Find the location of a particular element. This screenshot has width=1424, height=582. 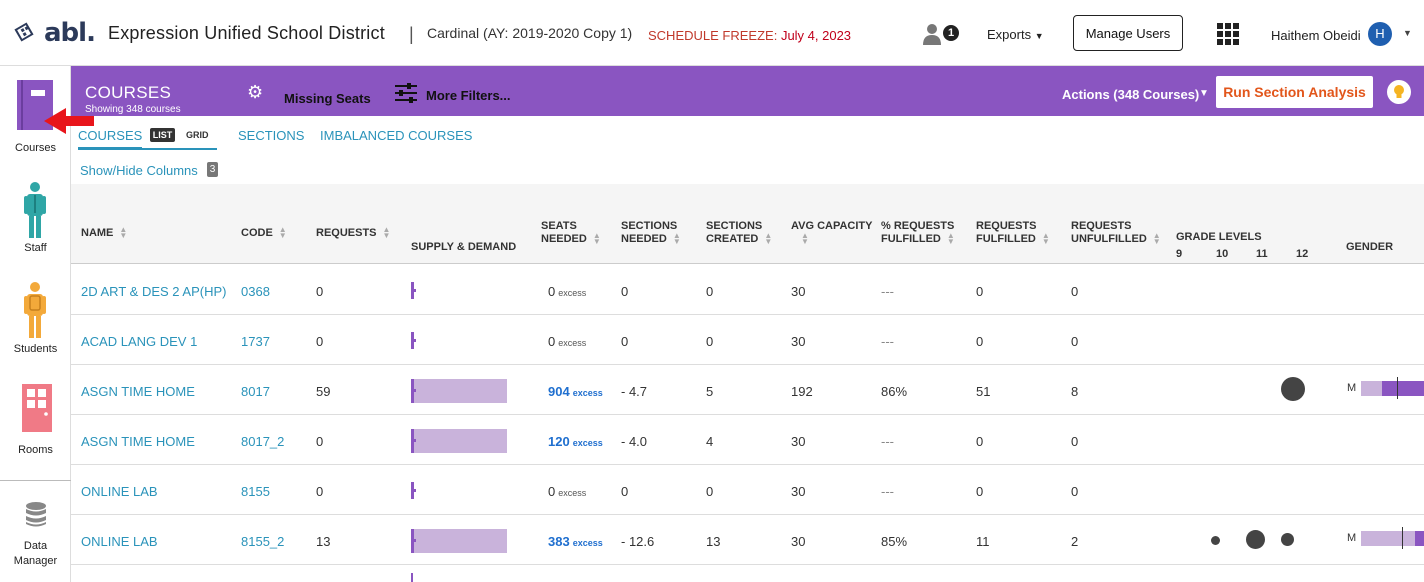

grade-10-dot is located at coordinates (1255, 539).